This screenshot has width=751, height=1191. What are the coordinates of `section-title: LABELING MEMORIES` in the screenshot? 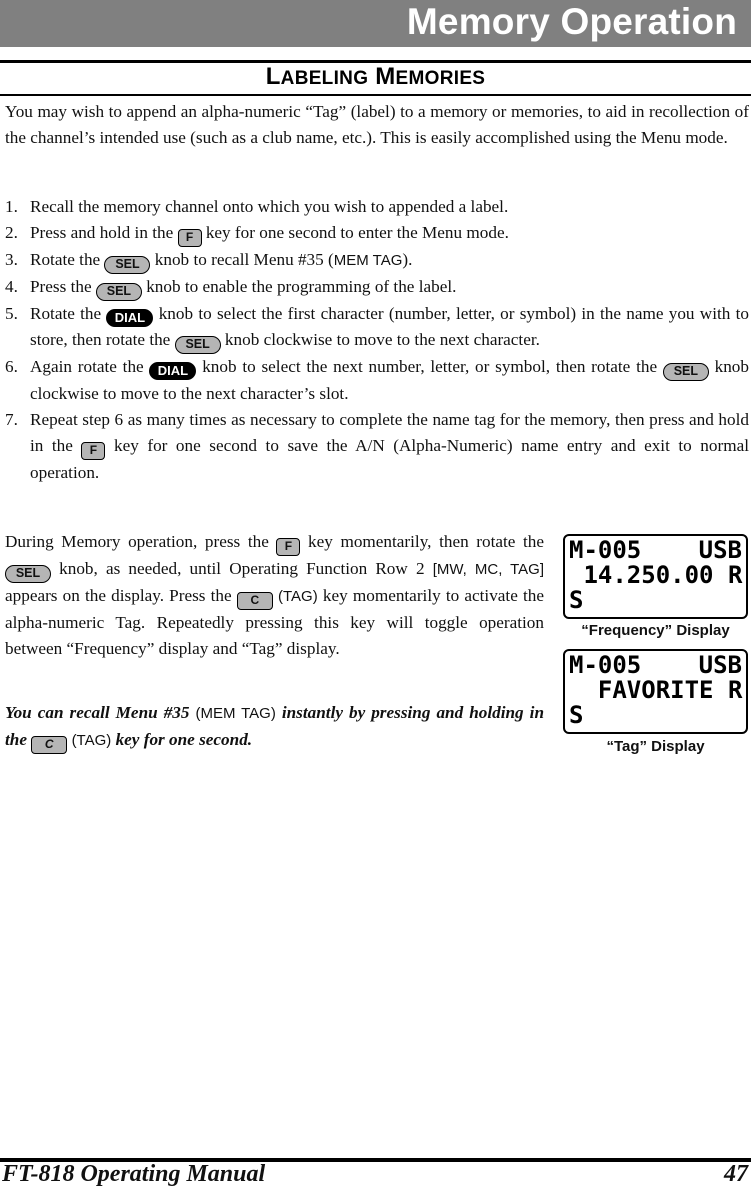 It's located at (375, 76).